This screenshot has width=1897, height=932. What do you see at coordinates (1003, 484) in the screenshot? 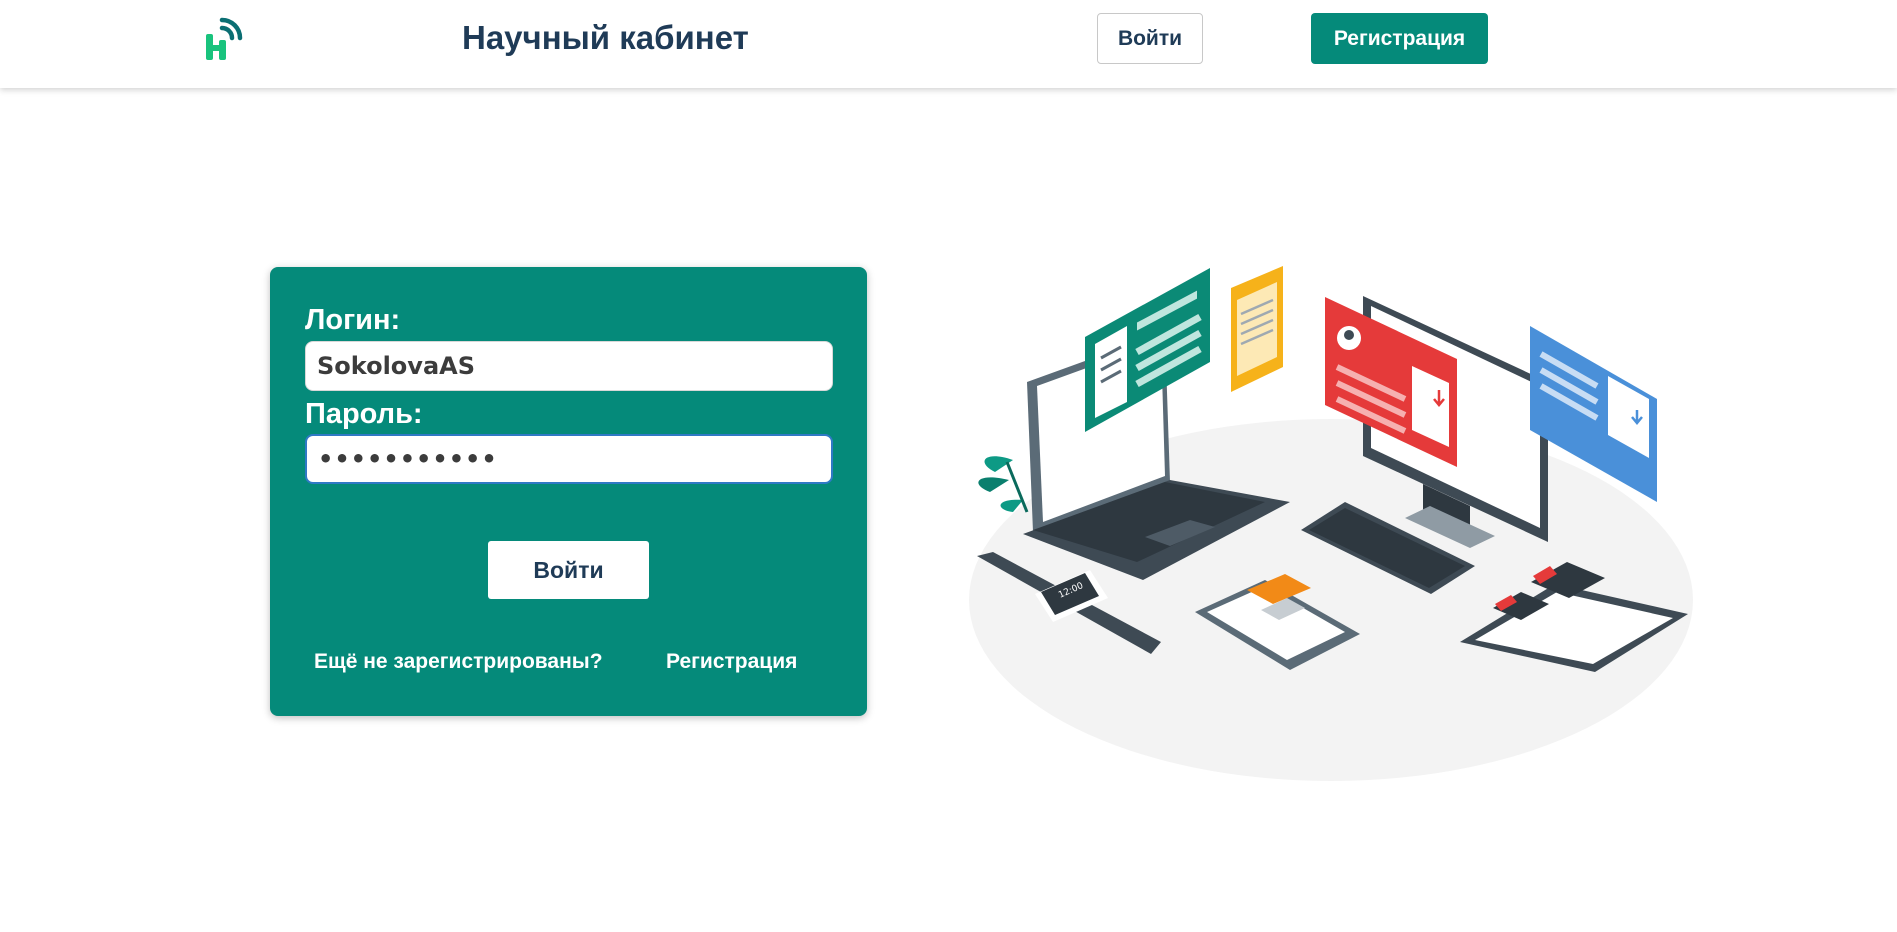
I see `plant-icon` at bounding box center [1003, 484].